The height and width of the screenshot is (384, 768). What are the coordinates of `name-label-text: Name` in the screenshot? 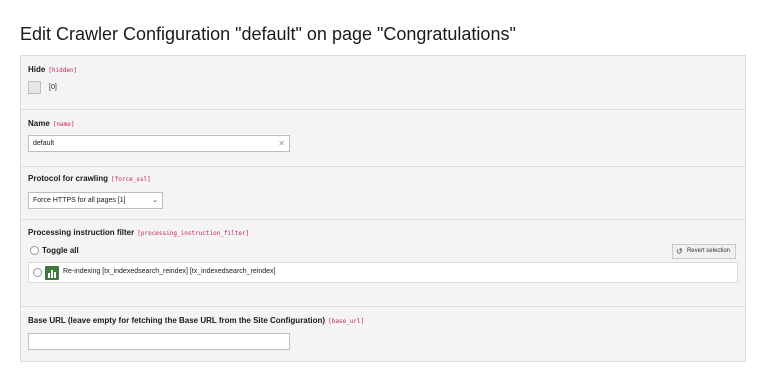 It's located at (39, 123).